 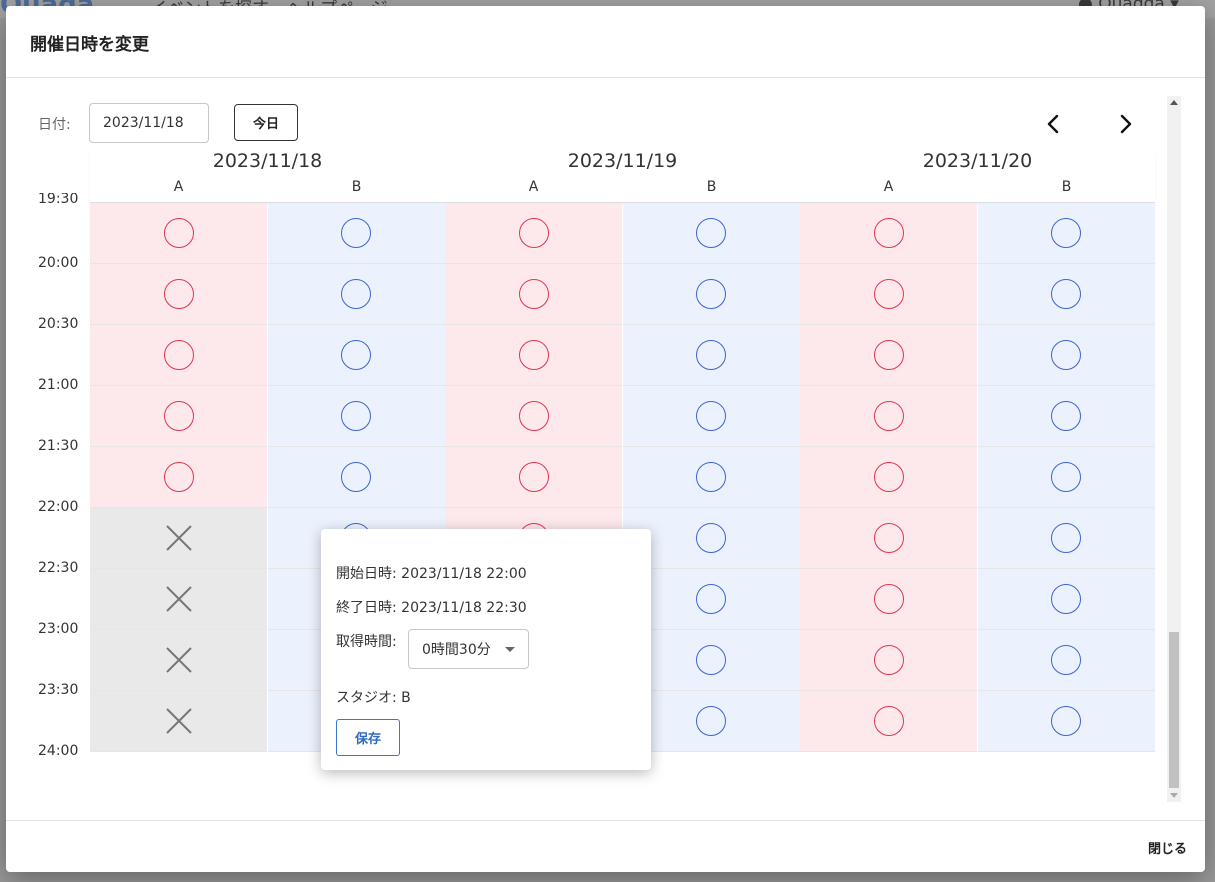 What do you see at coordinates (1125, 124) in the screenshot?
I see `next-days-button` at bounding box center [1125, 124].